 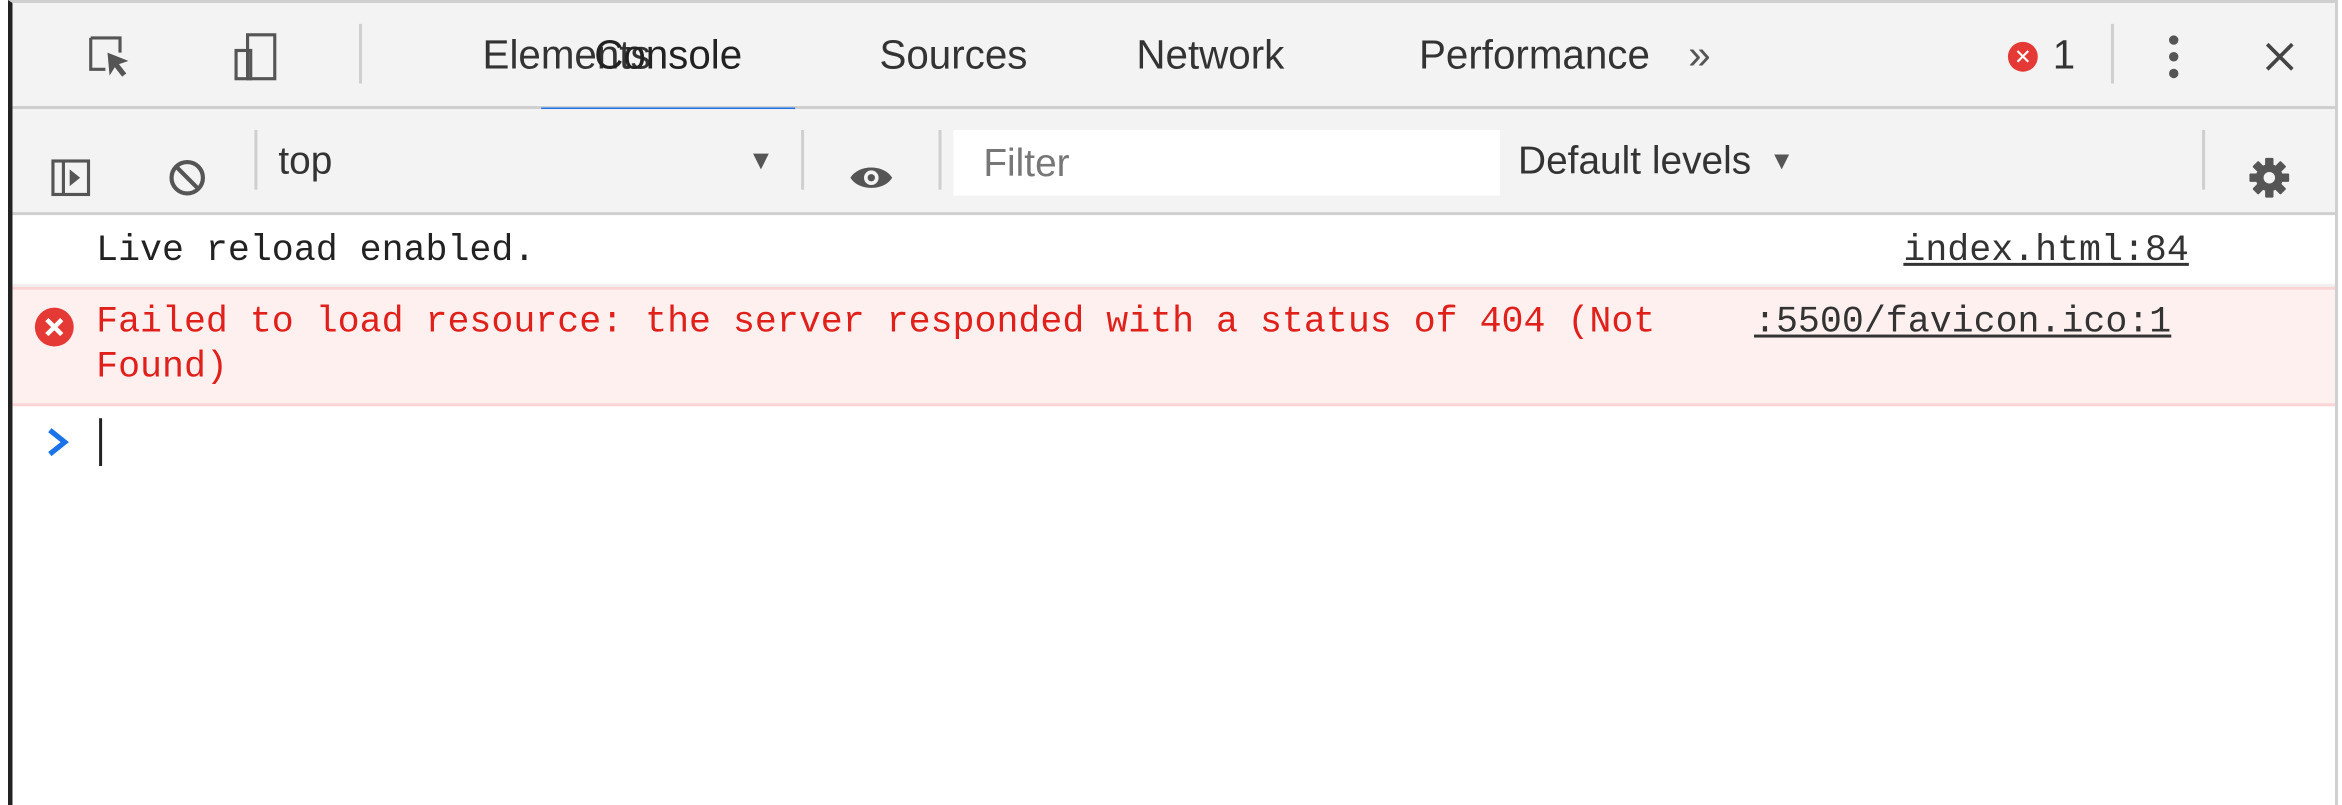 What do you see at coordinates (316, 251) in the screenshot?
I see `message-text: Live reload enabled.` at bounding box center [316, 251].